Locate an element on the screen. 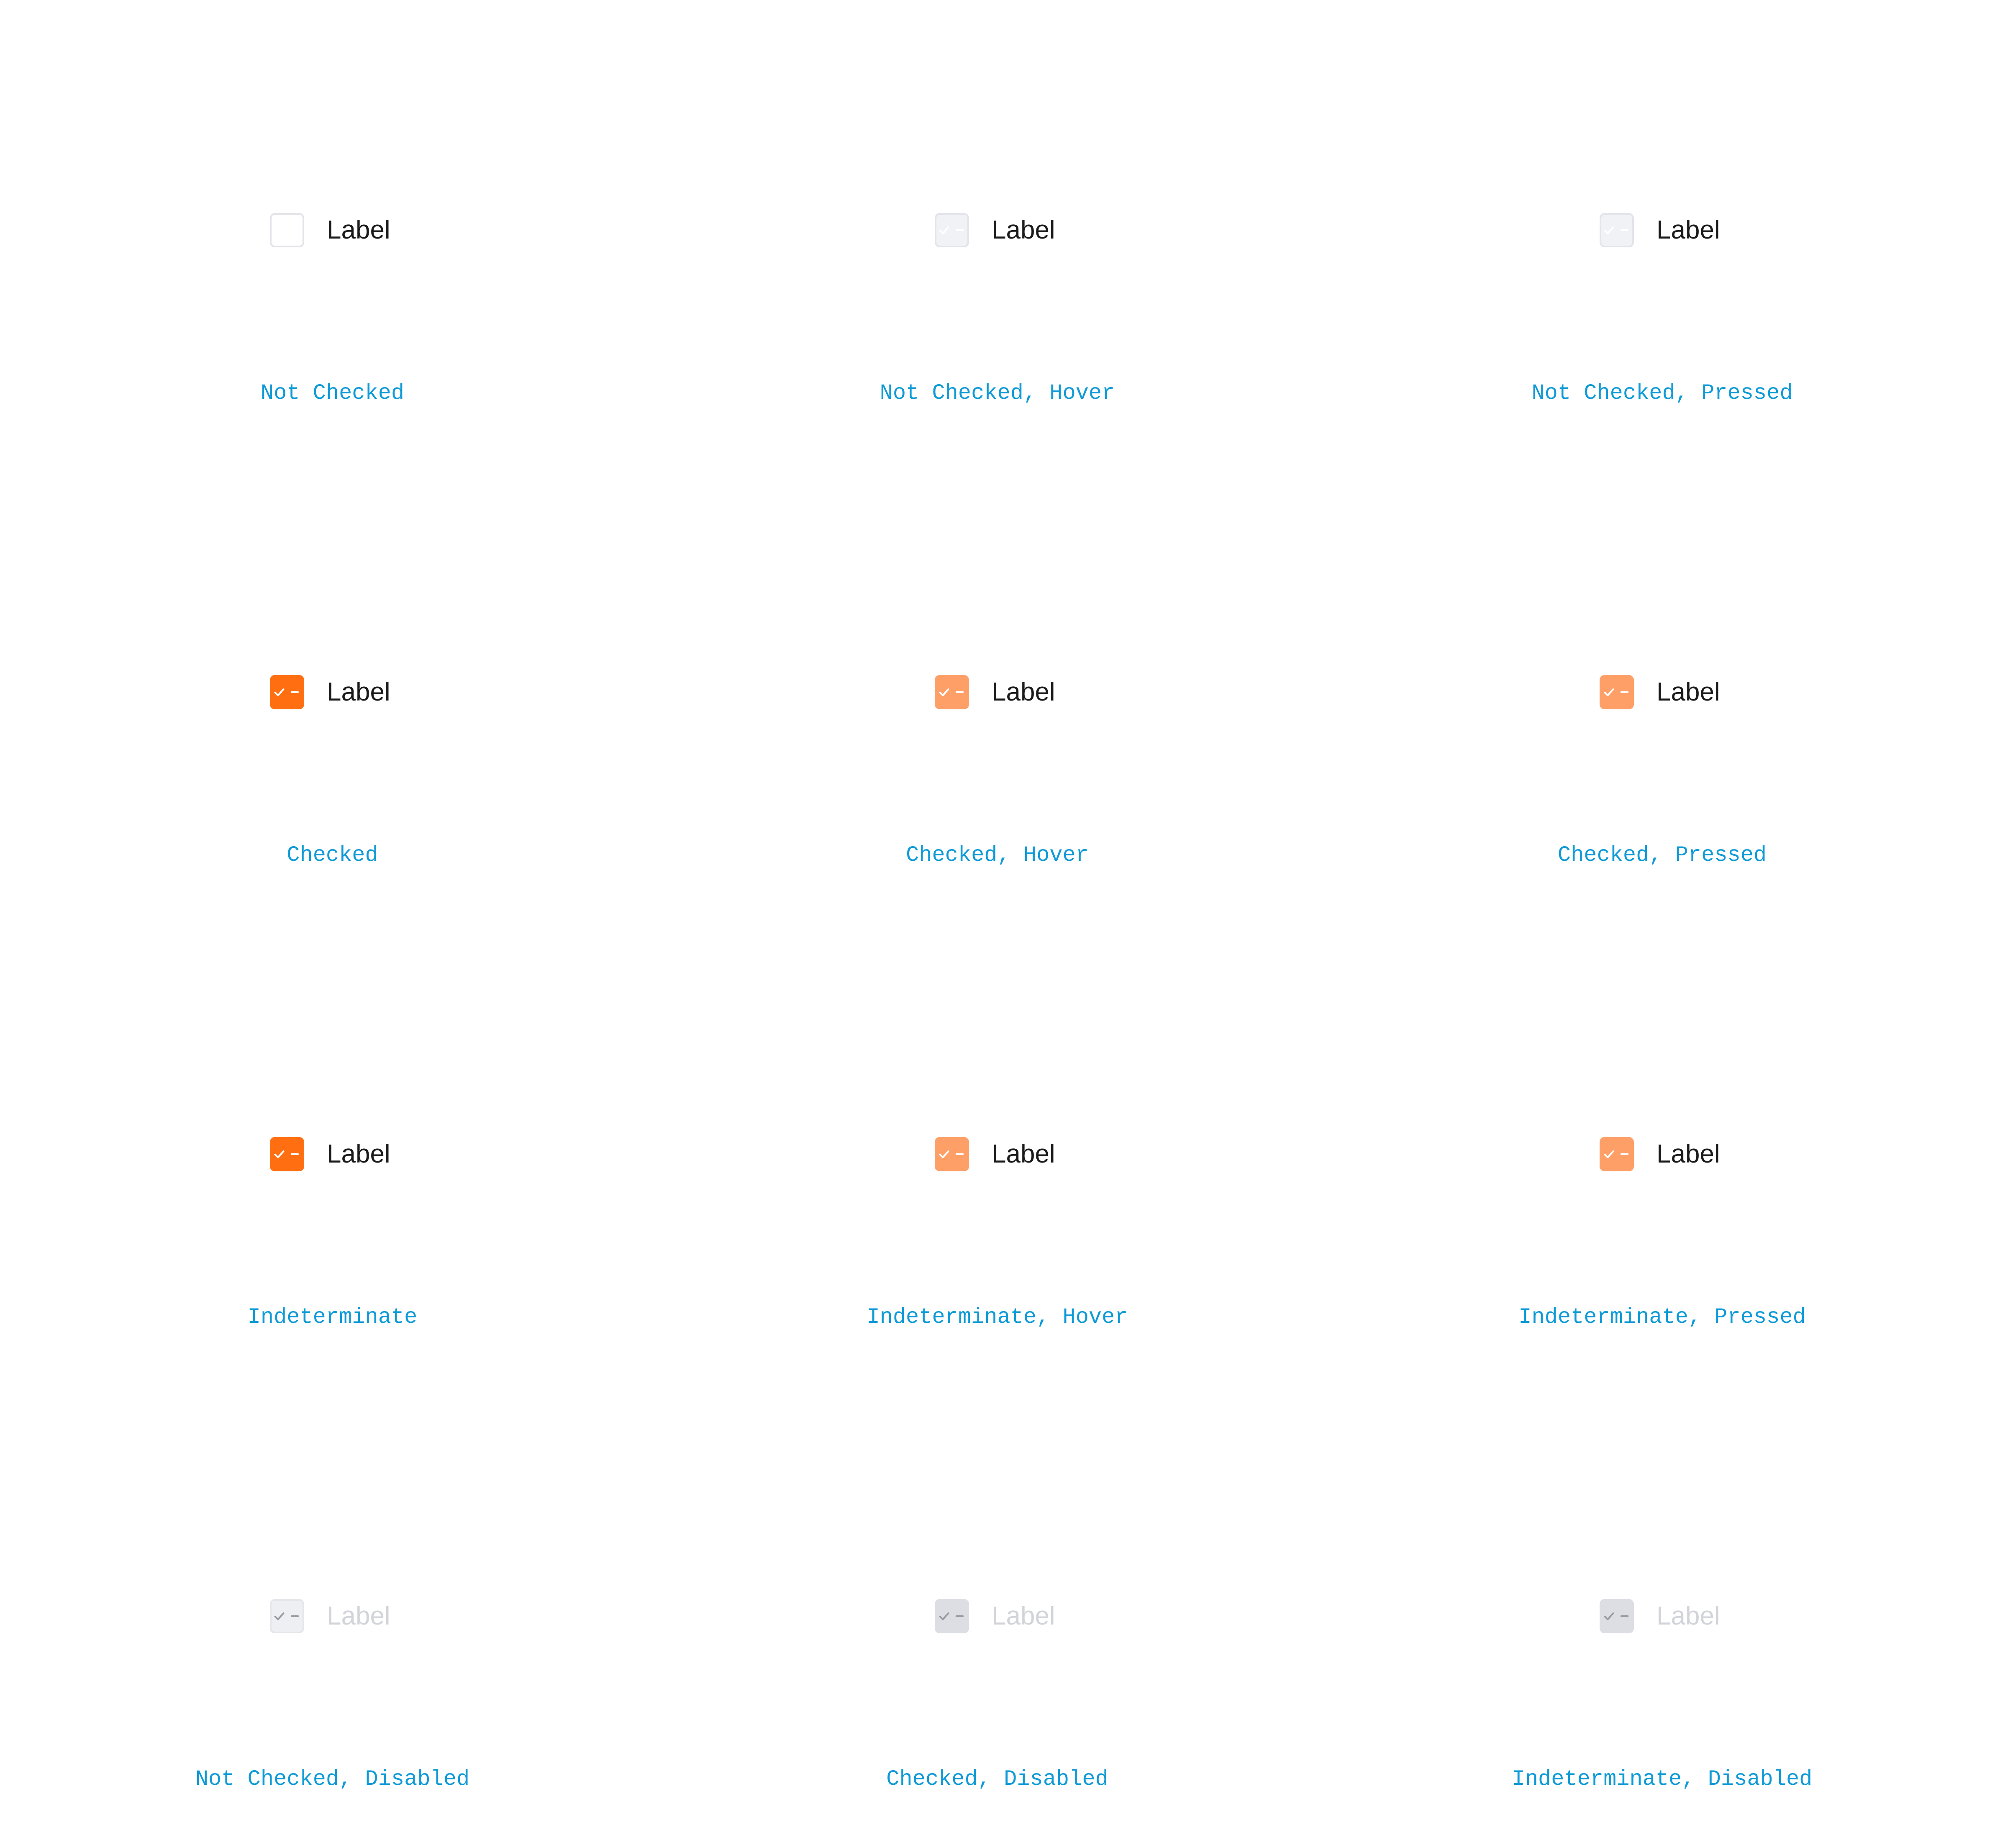  checkbox-example-checked-pressed: Label Checked, Pressed is located at coordinates (1663, 693).